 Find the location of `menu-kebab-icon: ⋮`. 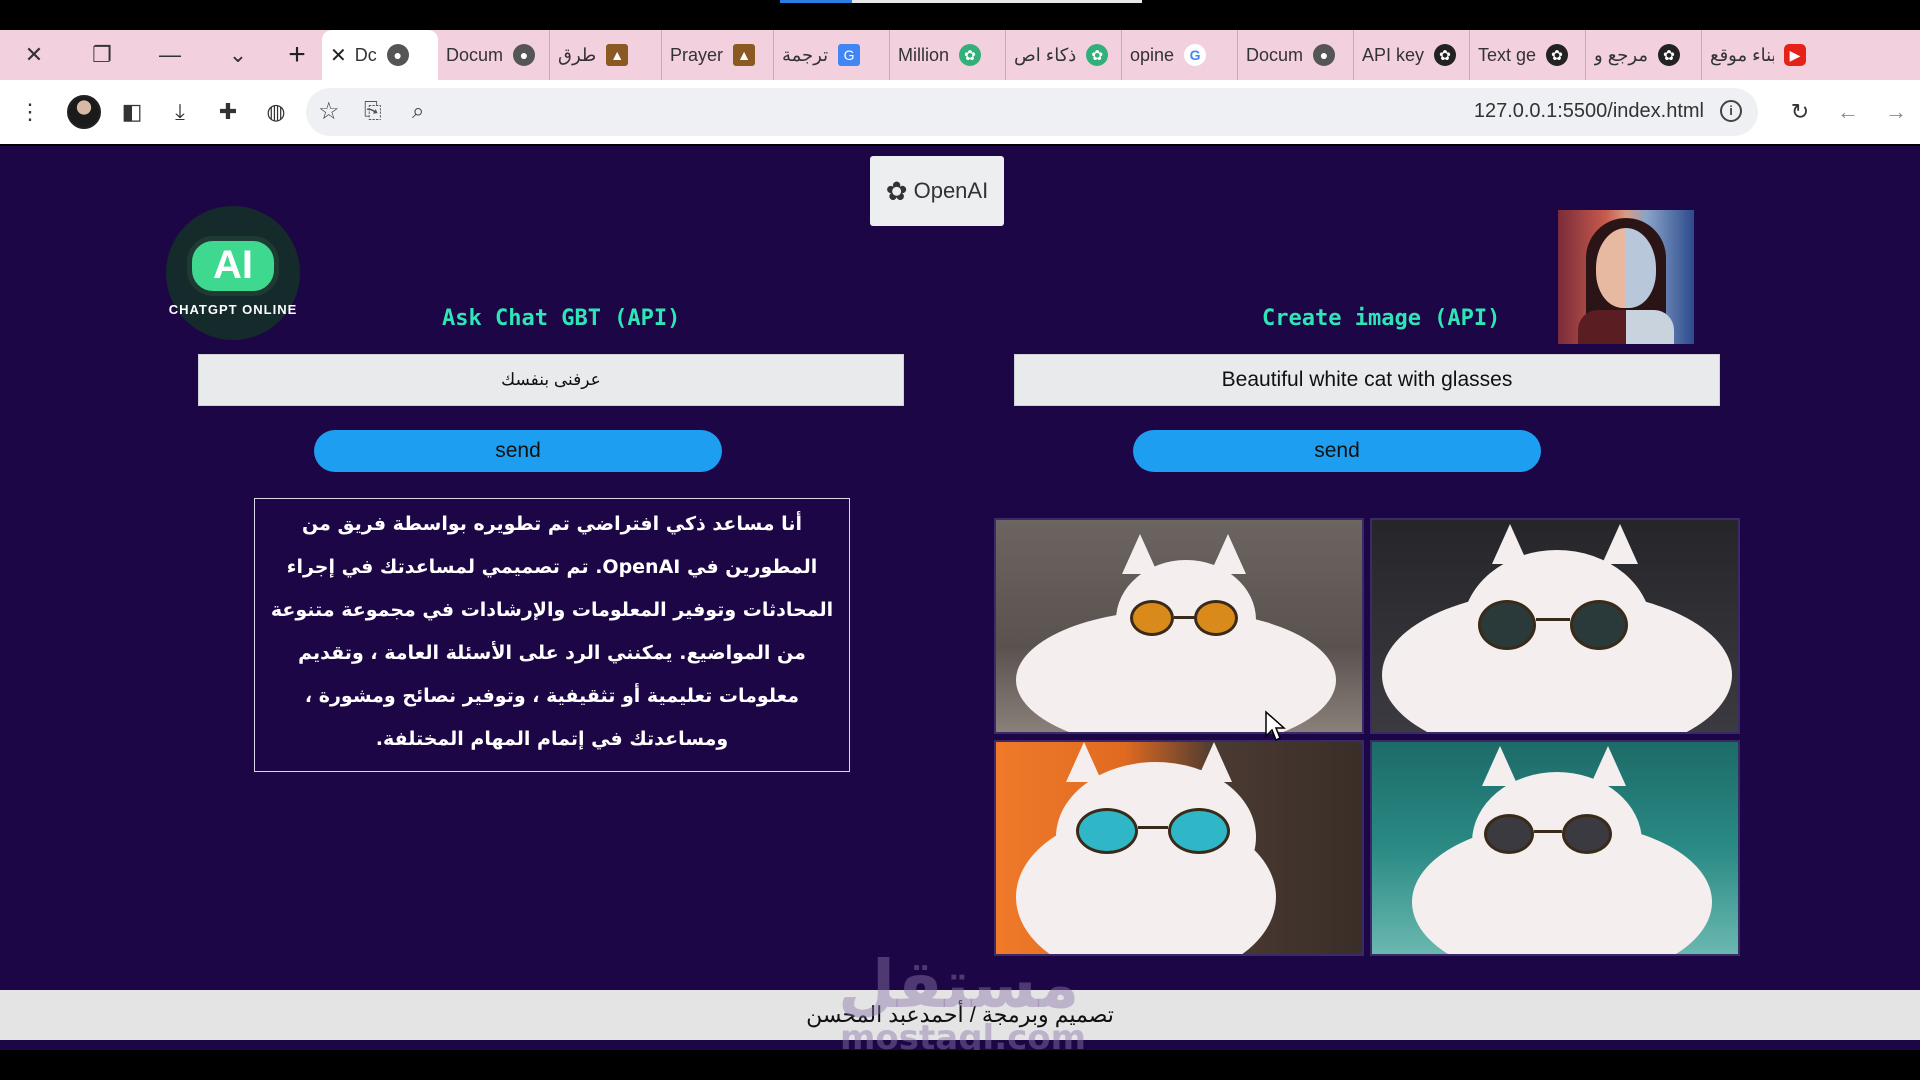

menu-kebab-icon: ⋮ is located at coordinates (30, 112).